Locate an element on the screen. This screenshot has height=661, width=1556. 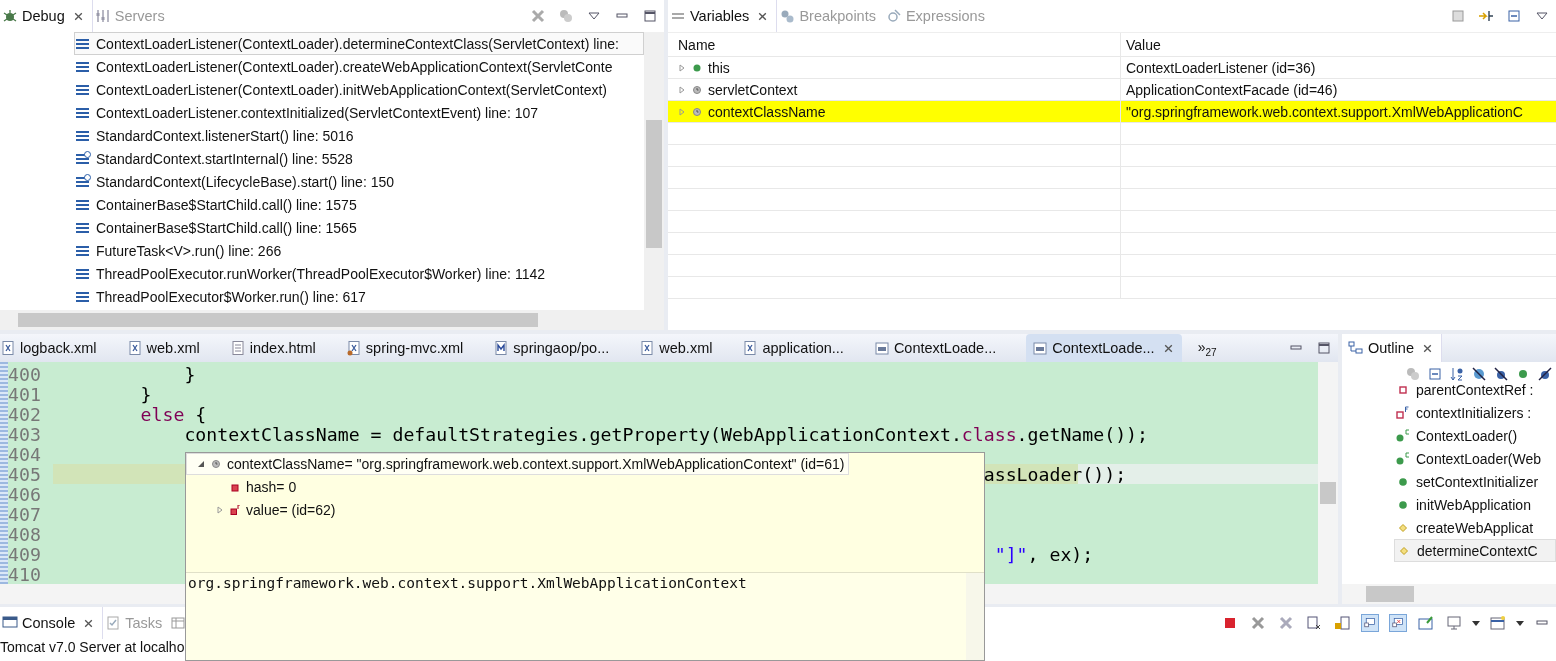
outline-item: parentContextRef : is located at coordinates (1475, 389).